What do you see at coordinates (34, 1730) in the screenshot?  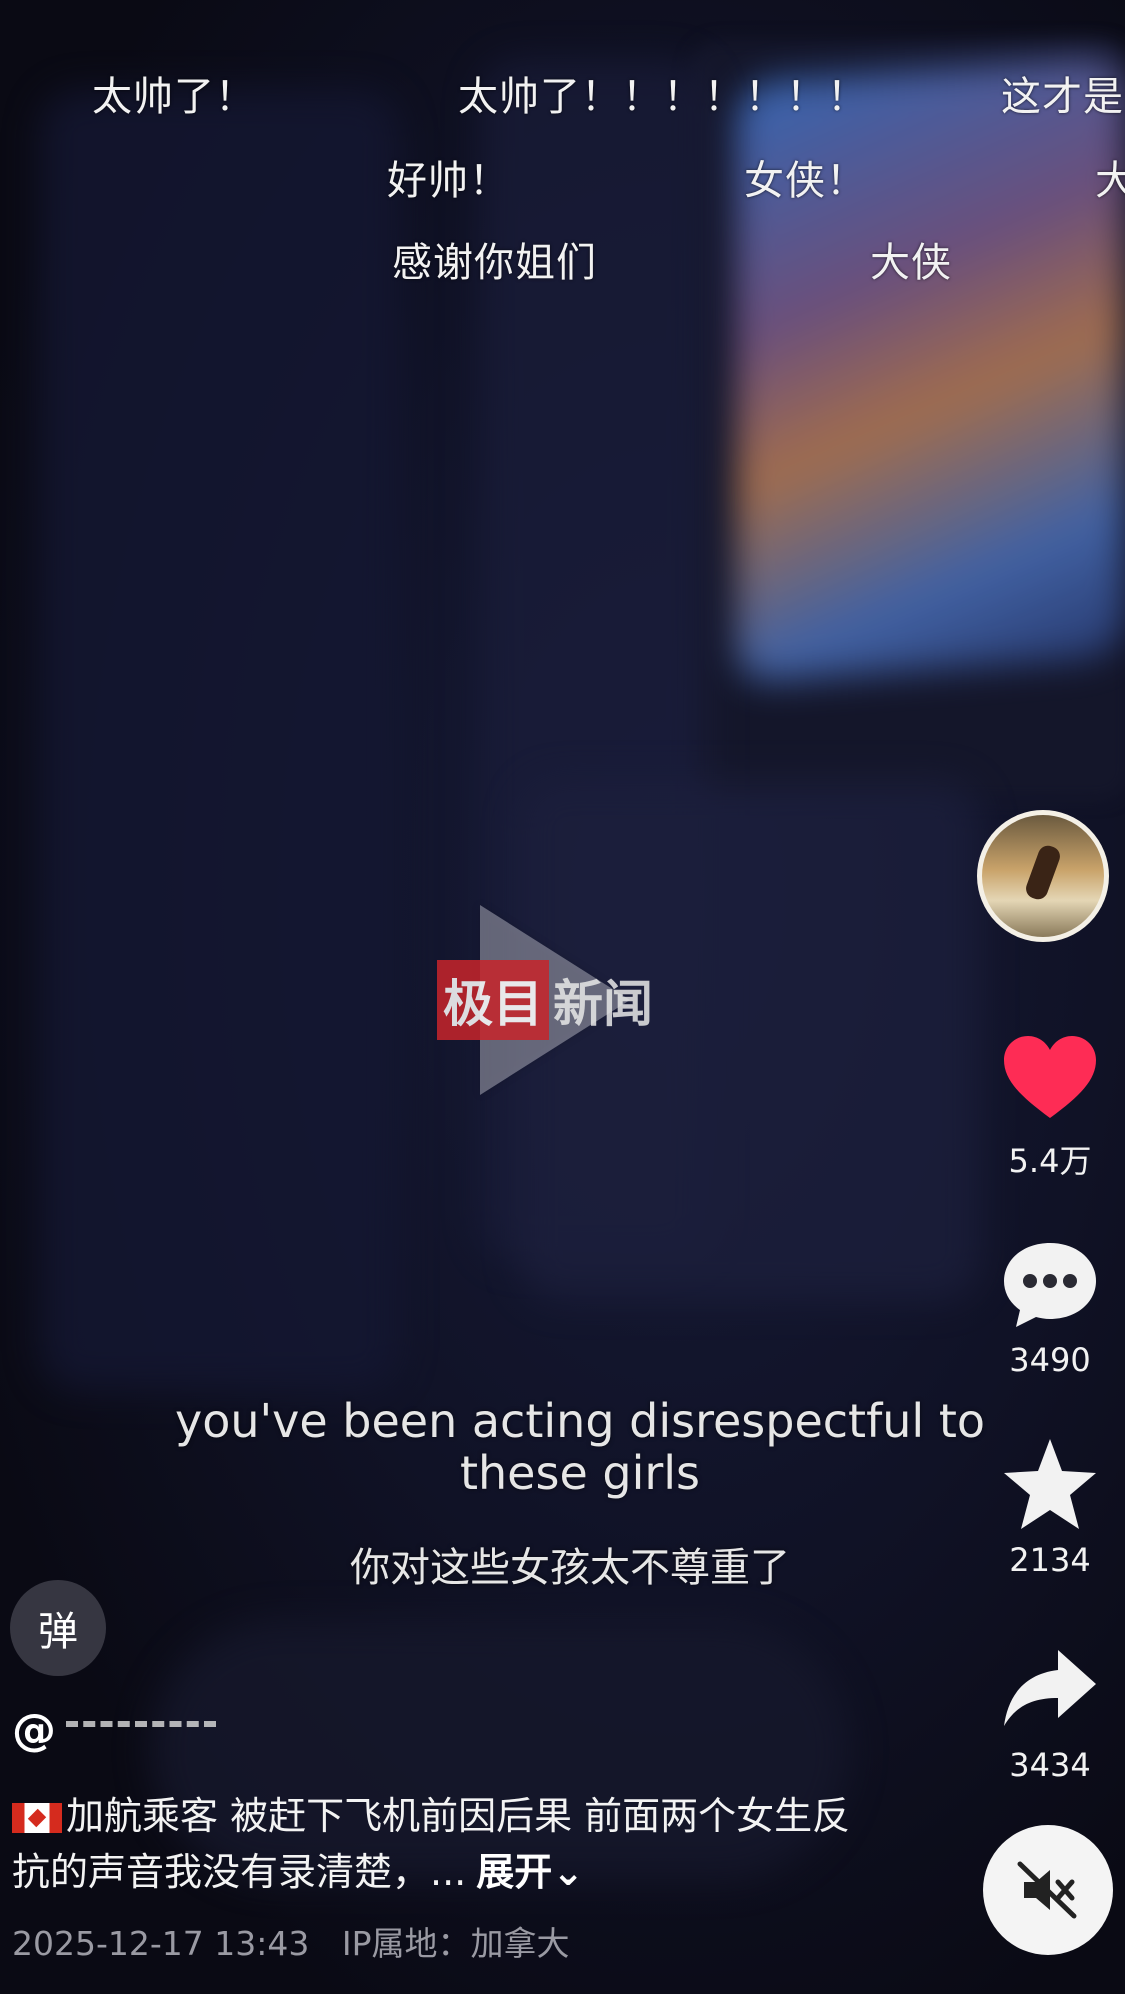 I see `author-at-sign: @` at bounding box center [34, 1730].